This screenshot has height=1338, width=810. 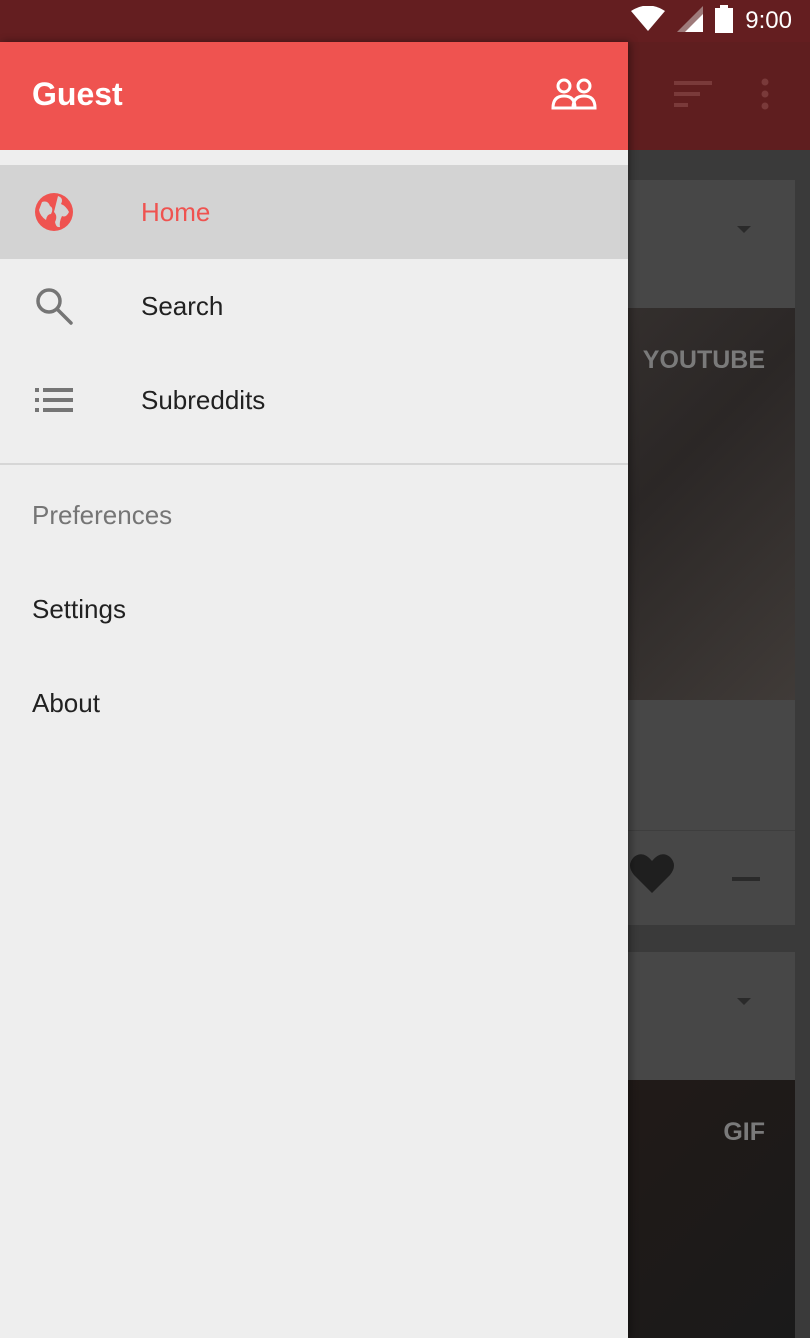 What do you see at coordinates (54, 306) in the screenshot?
I see `search-icon` at bounding box center [54, 306].